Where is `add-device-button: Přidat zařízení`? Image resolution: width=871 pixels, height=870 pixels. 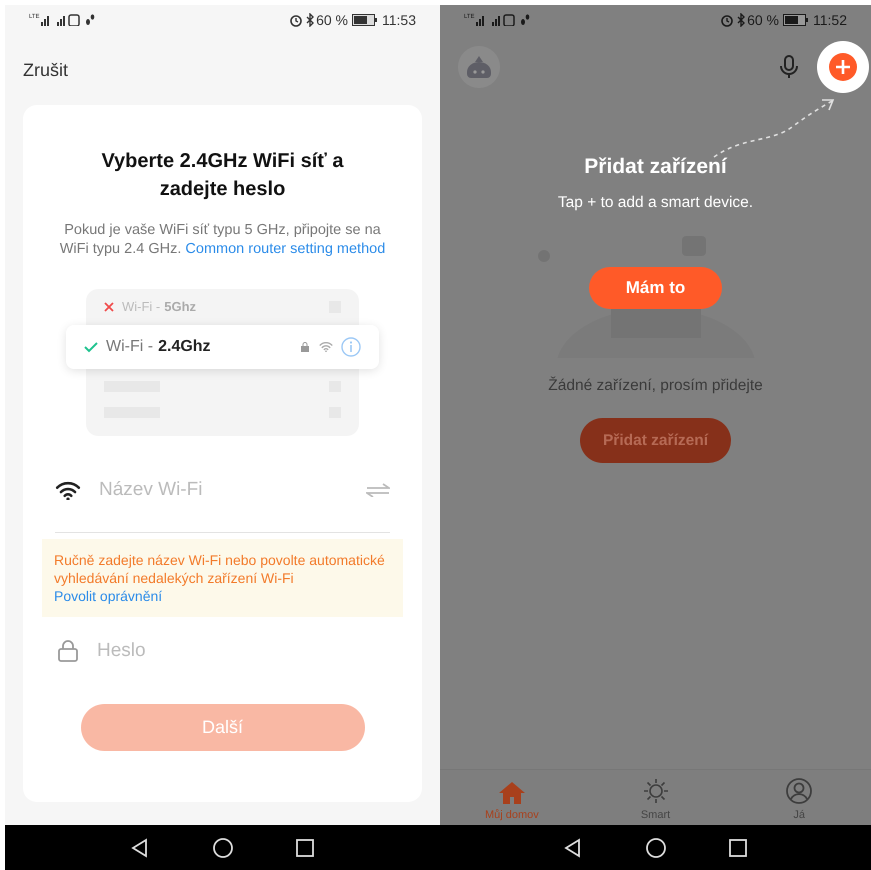
add-device-button: Přidat zařízení is located at coordinates (655, 440).